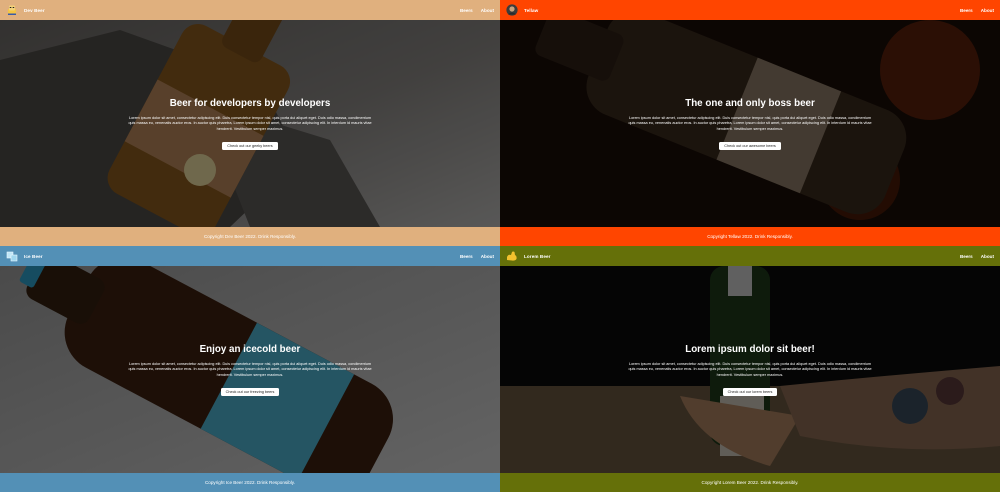  Describe the element at coordinates (750, 145) in the screenshot. I see `hero-cta-button: Check out our awesome beers` at that location.